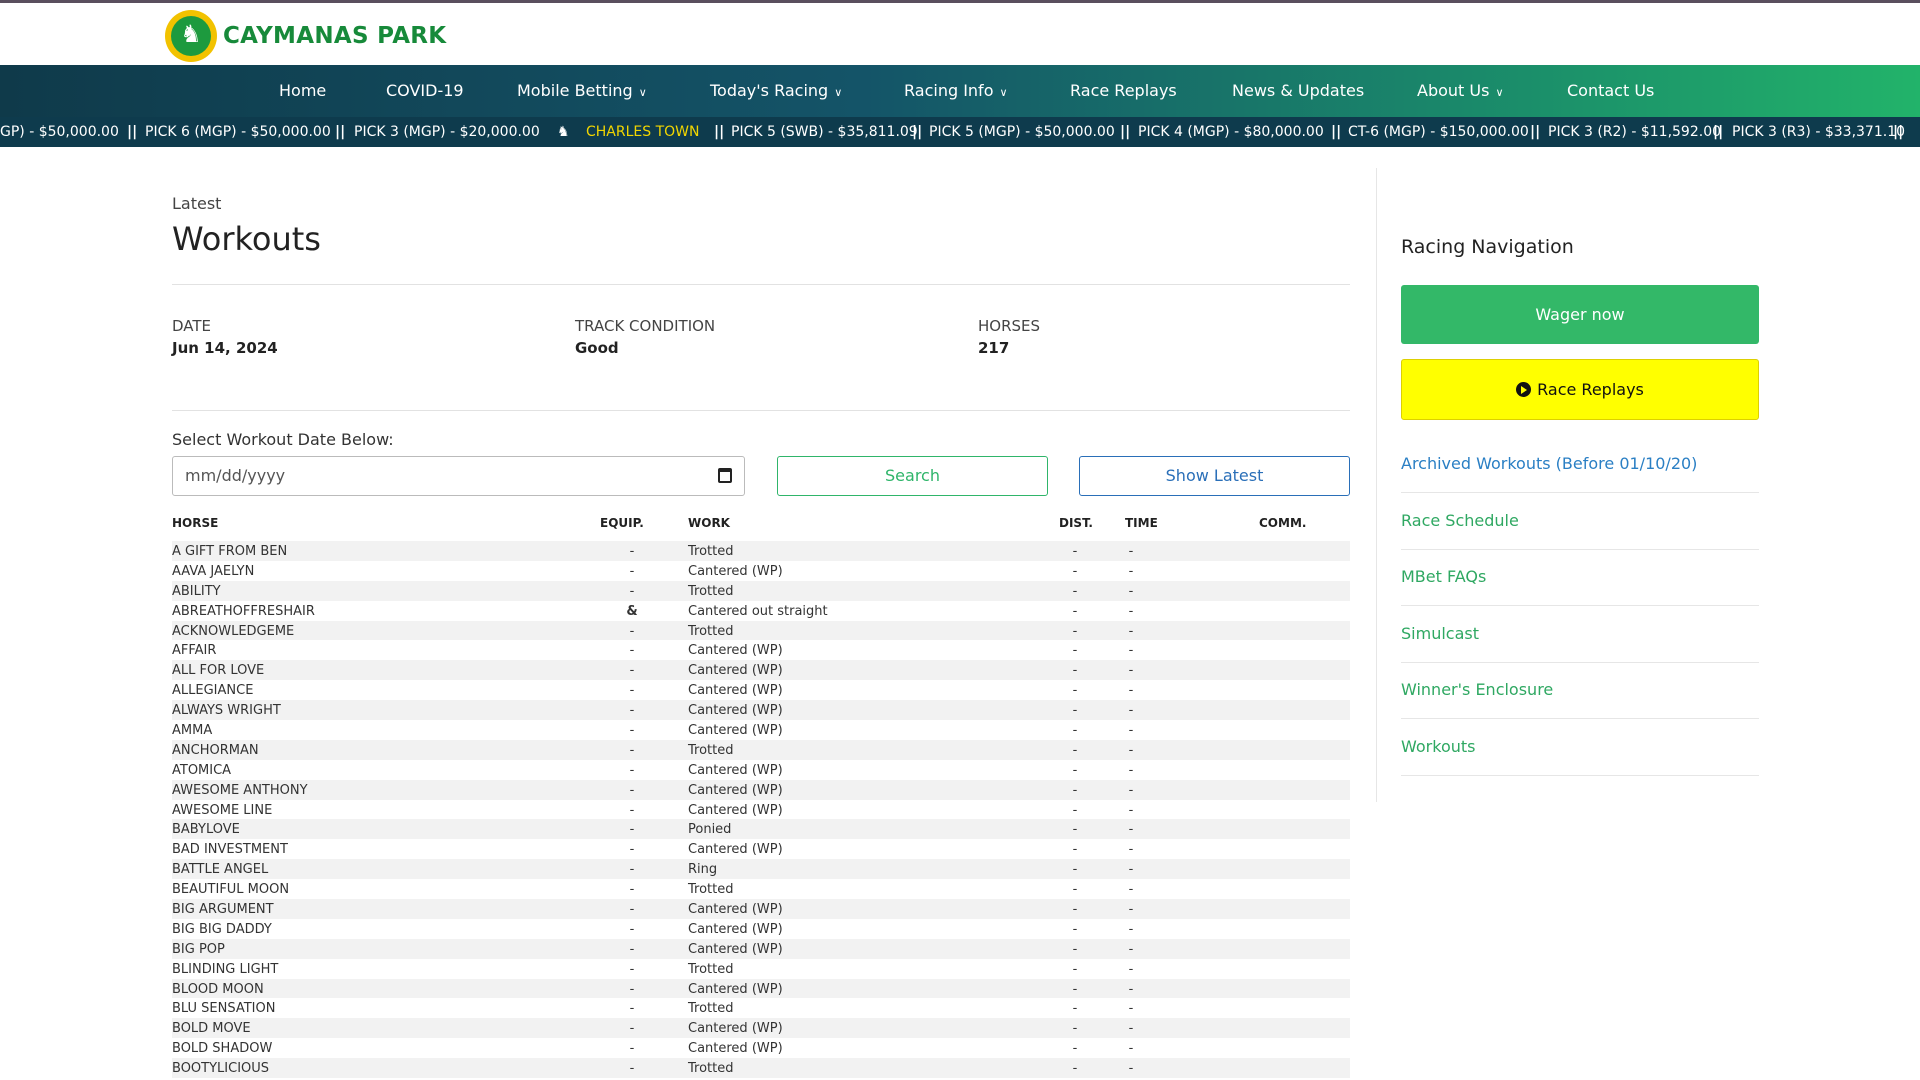 The height and width of the screenshot is (1080, 1920). What do you see at coordinates (425, 91) in the screenshot?
I see `nav-item-covid-19: COVID-19` at bounding box center [425, 91].